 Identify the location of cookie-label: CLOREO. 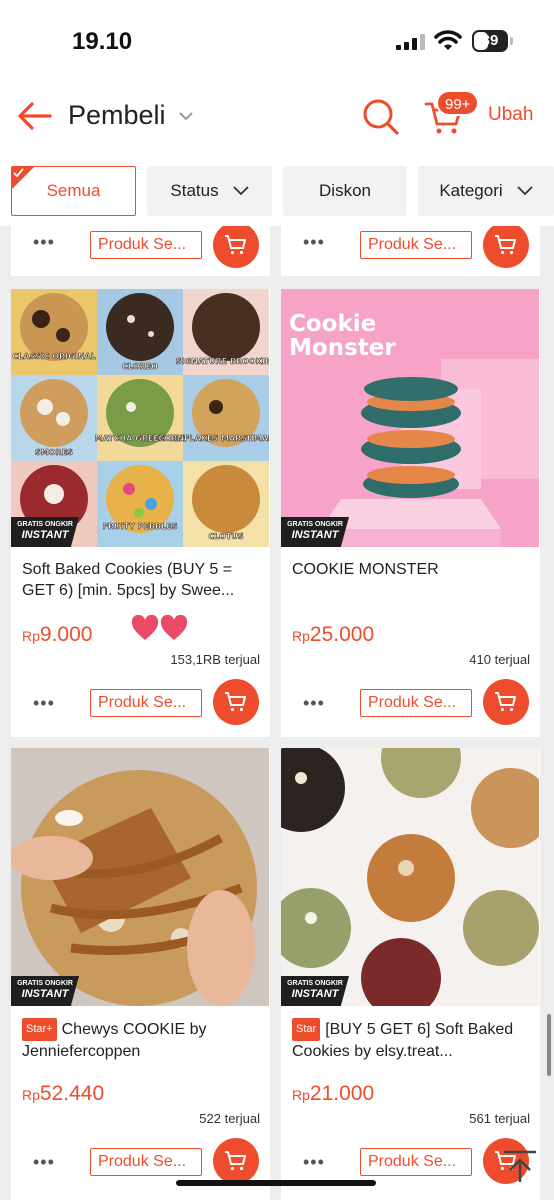
(140, 366).